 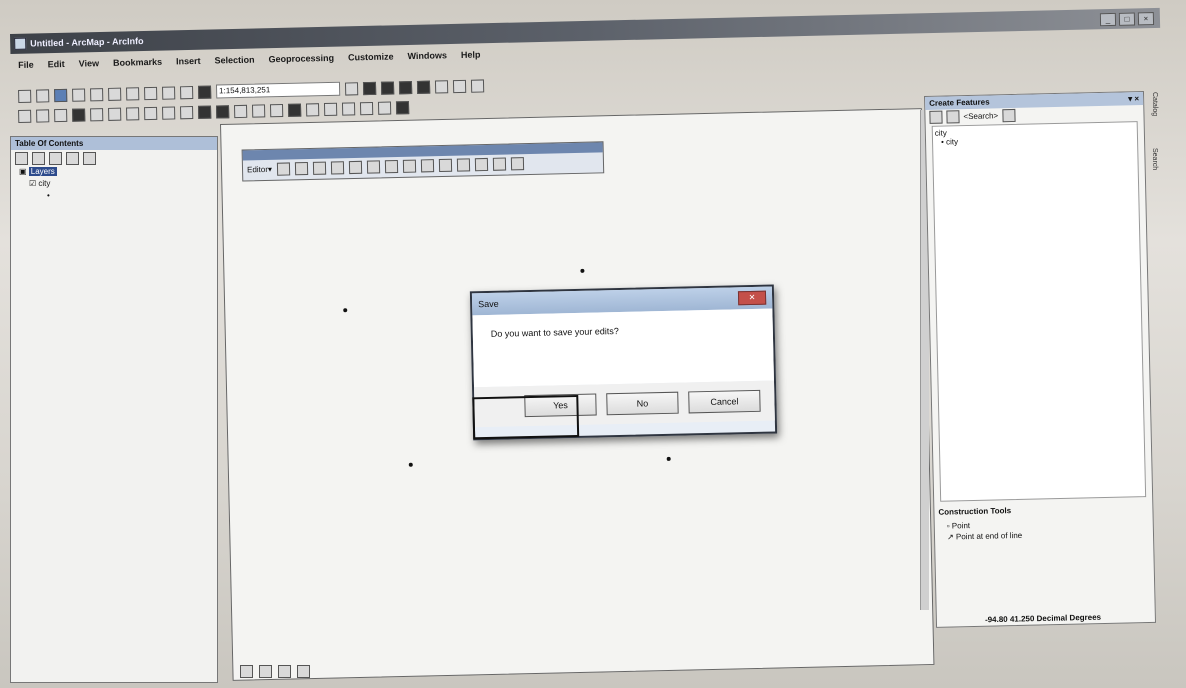 What do you see at coordinates (115, 94) in the screenshot?
I see `copy-icon` at bounding box center [115, 94].